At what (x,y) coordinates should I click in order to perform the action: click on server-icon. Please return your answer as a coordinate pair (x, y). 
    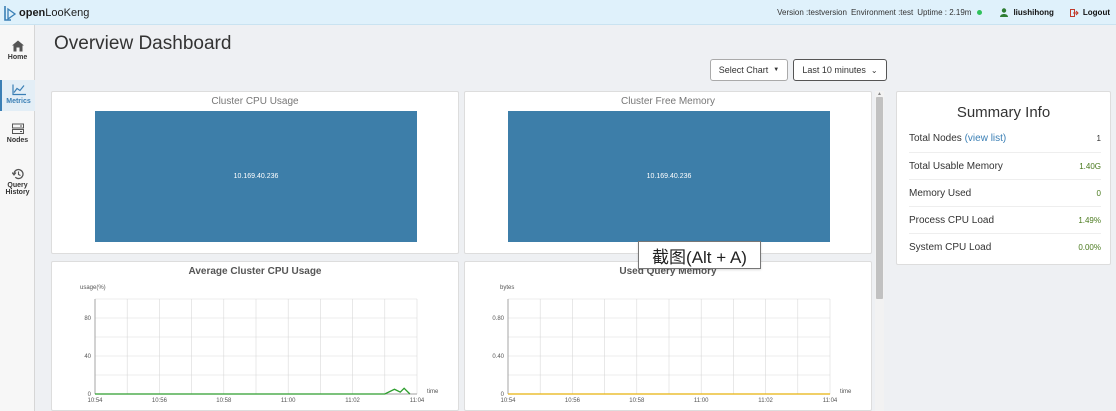
    Looking at the image, I should click on (17, 128).